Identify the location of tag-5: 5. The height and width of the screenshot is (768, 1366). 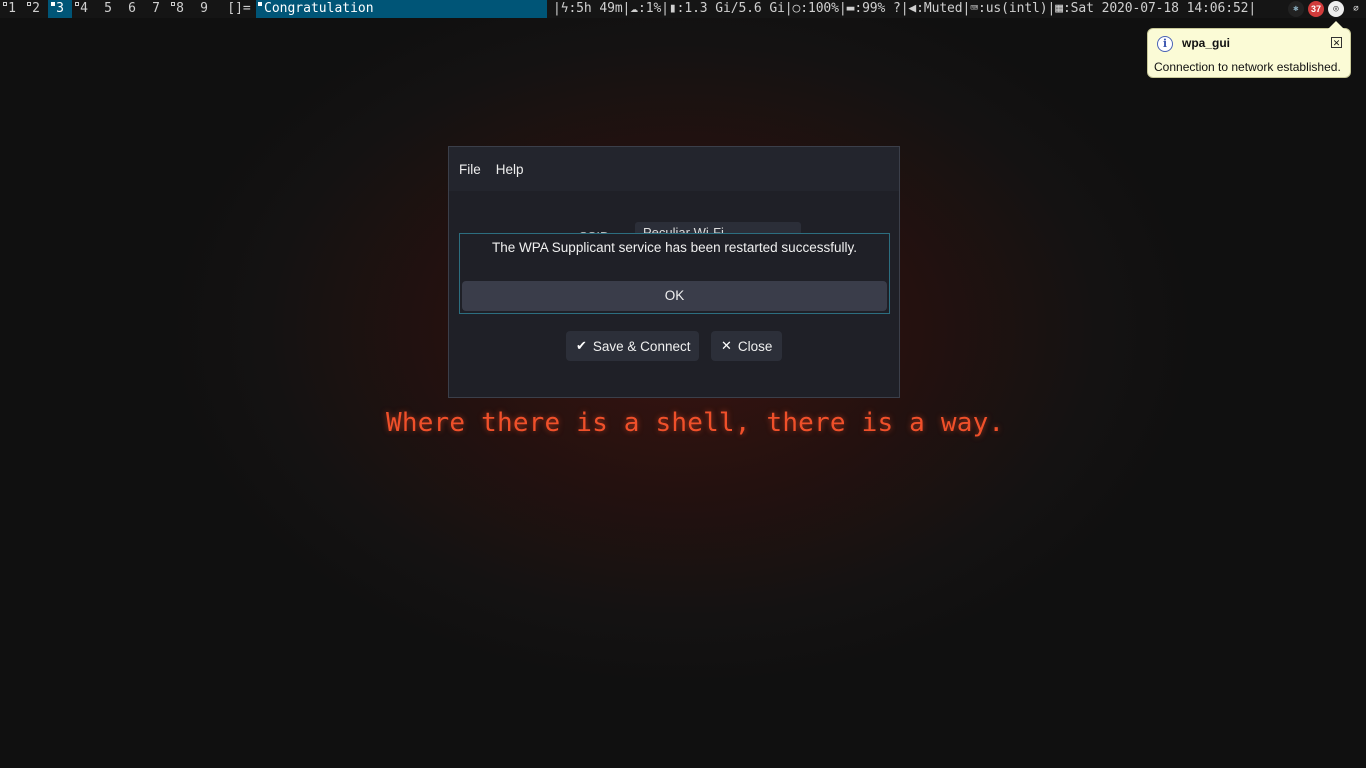
(108, 9).